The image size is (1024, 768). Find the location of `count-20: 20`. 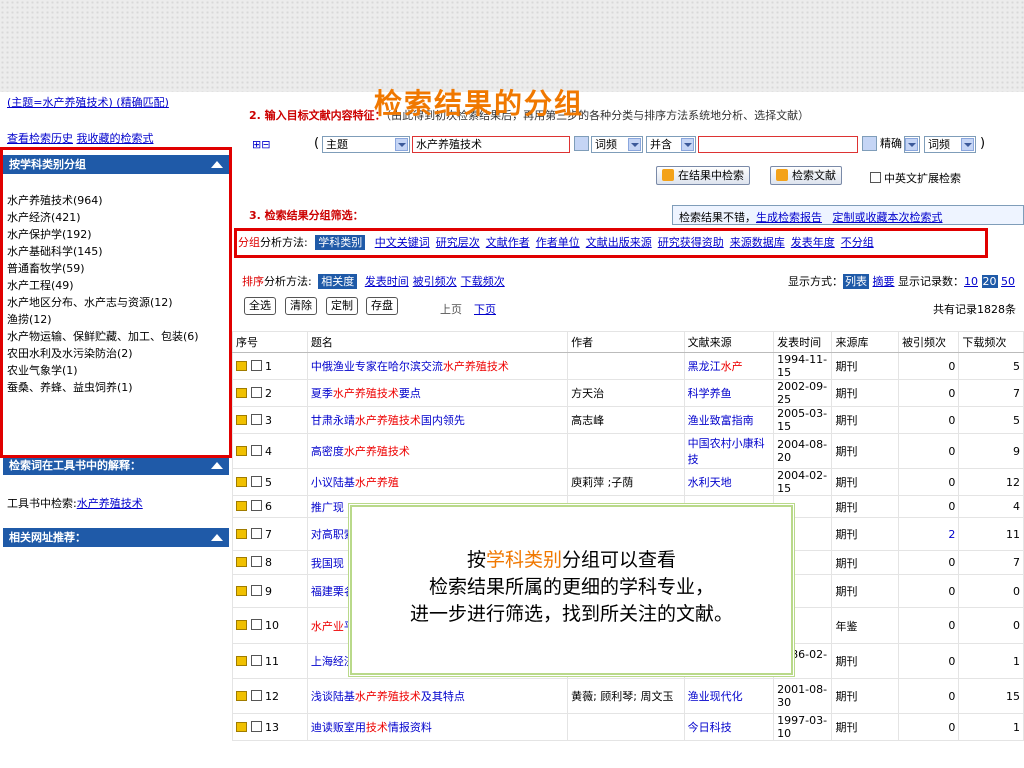

count-20: 20 is located at coordinates (989, 281).